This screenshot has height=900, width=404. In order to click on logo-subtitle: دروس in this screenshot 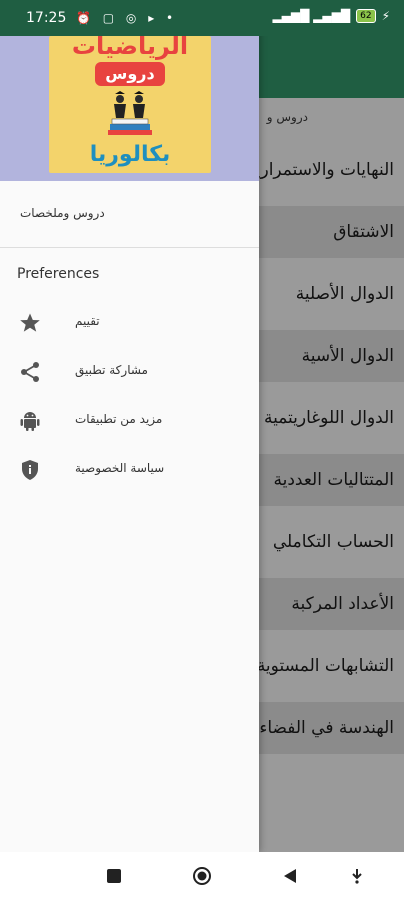, I will do `click(130, 74)`.